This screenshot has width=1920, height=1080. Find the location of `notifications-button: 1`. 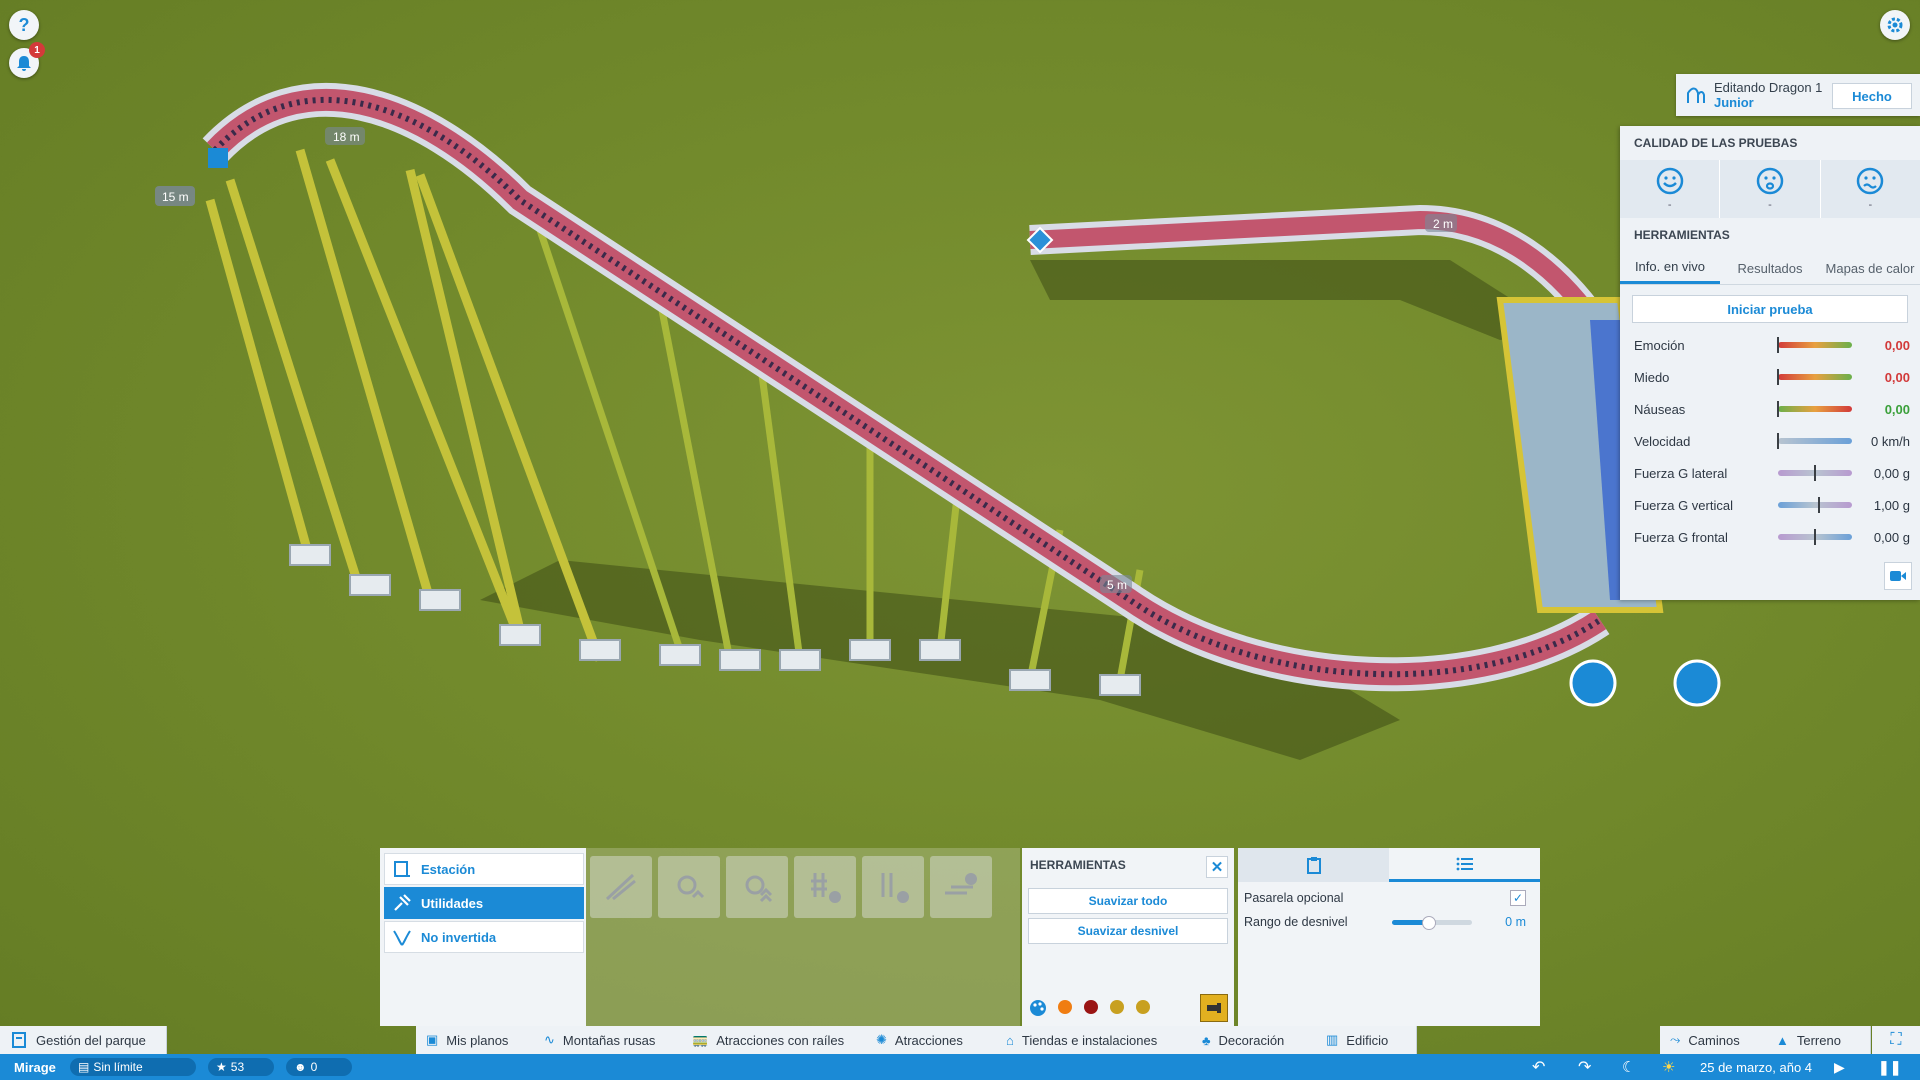

notifications-button: 1 is located at coordinates (27, 60).